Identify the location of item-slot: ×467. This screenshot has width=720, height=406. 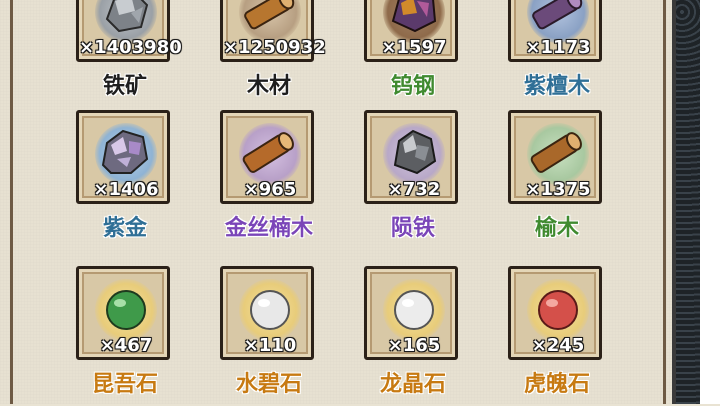
(123, 313).